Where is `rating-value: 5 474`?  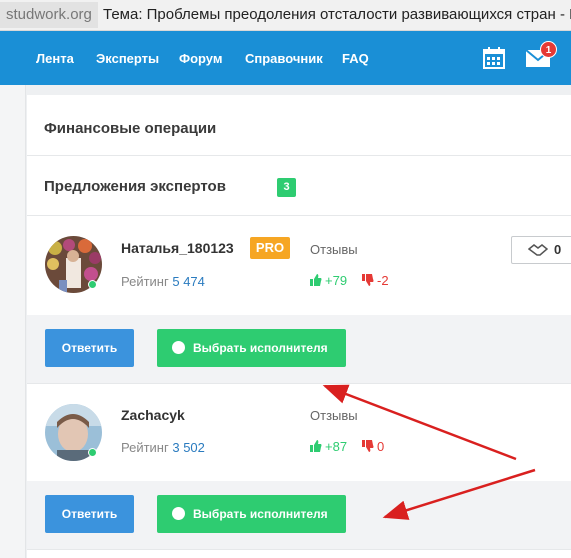
rating-value: 5 474 is located at coordinates (188, 281).